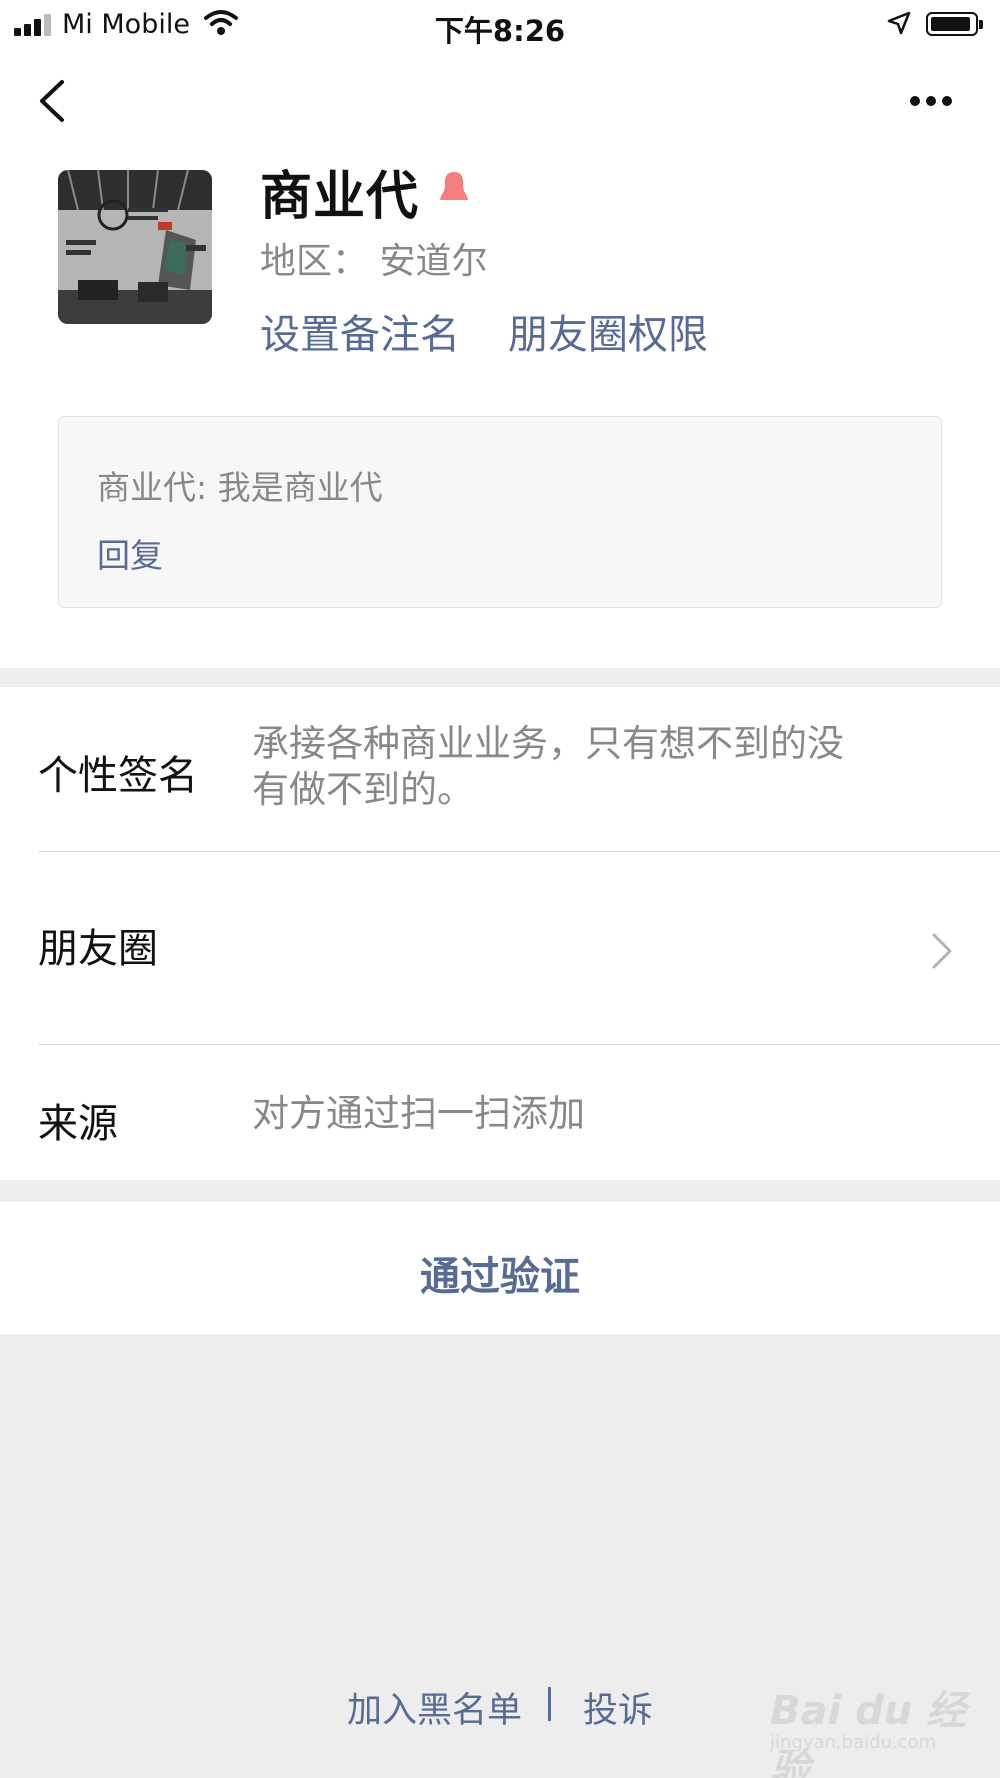  What do you see at coordinates (548, 743) in the screenshot?
I see `signature-line-1: 承接各种商业业务，只有想不到的没` at bounding box center [548, 743].